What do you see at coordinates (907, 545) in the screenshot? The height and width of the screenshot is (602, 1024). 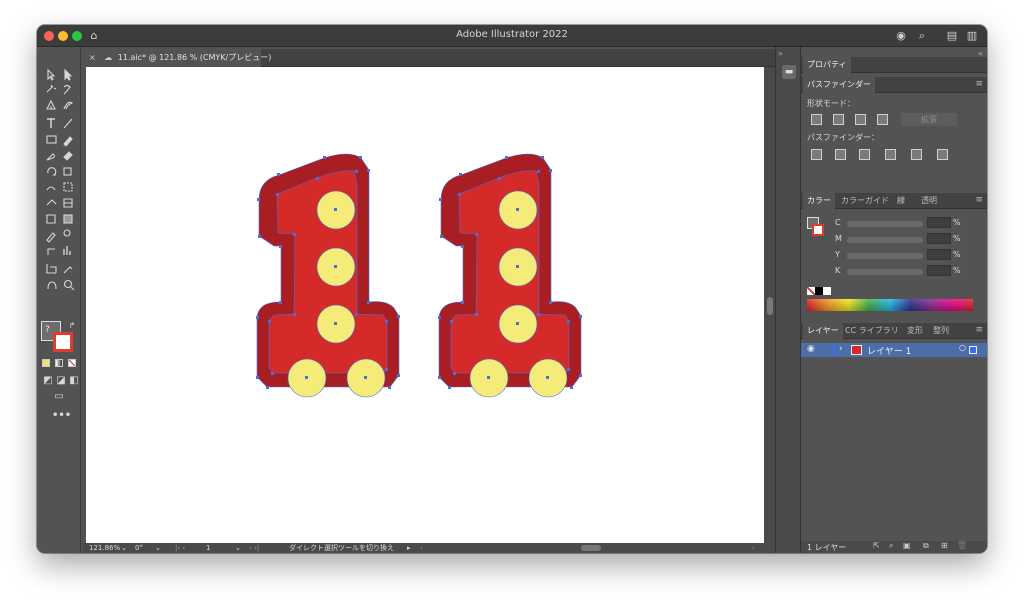 I see `clipping-mask-icon: ▣` at bounding box center [907, 545].